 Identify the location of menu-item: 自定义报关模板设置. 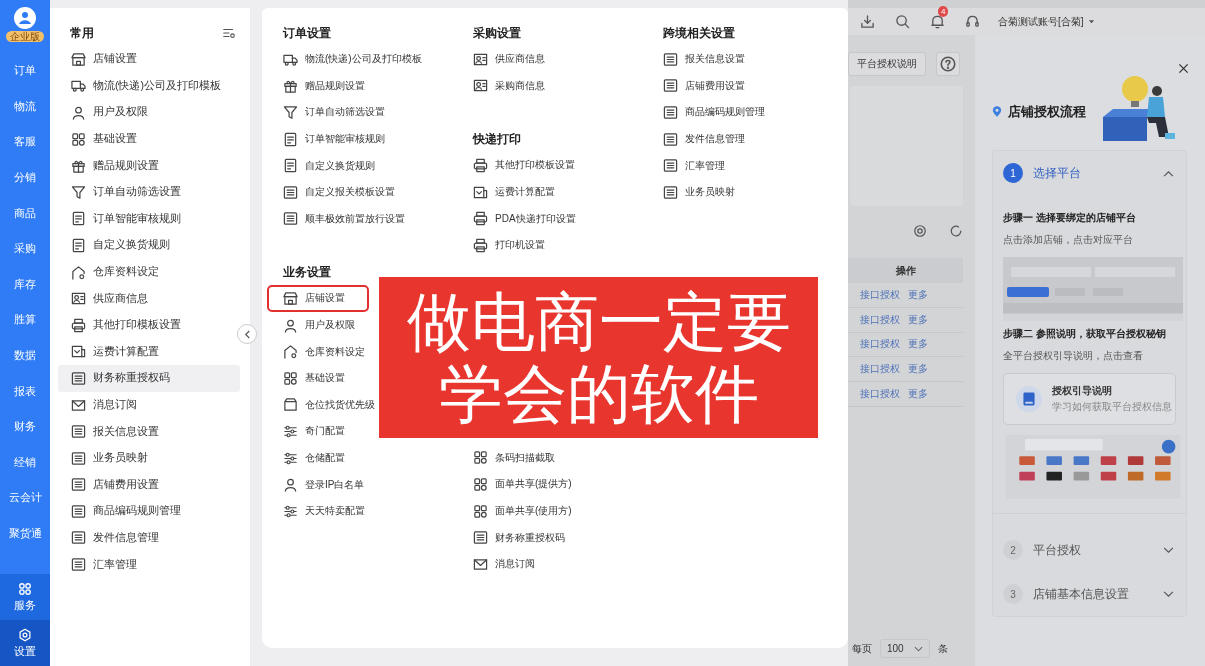
(333, 192).